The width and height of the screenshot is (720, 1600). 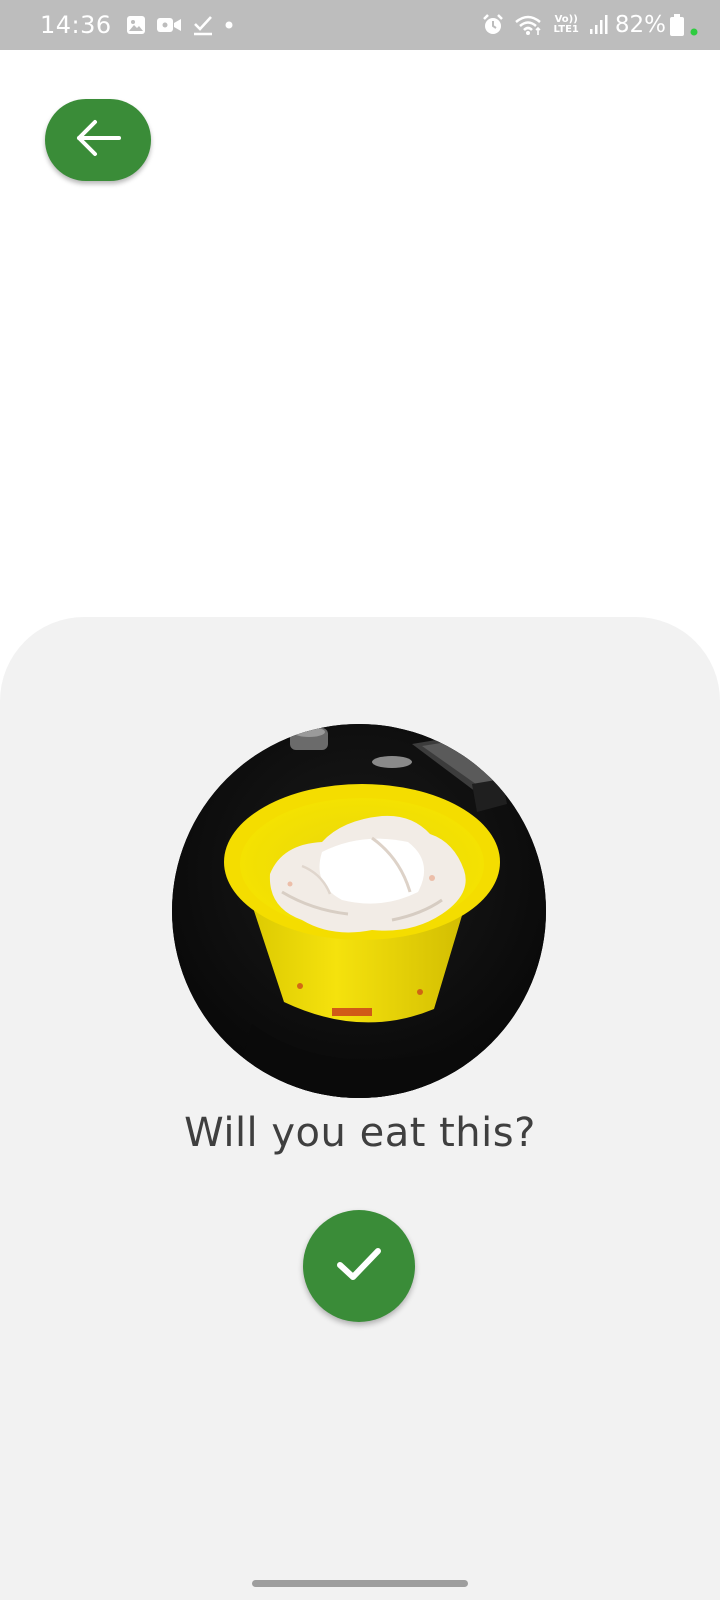 What do you see at coordinates (360, 1133) in the screenshot?
I see `question-text: Will you eat this?` at bounding box center [360, 1133].